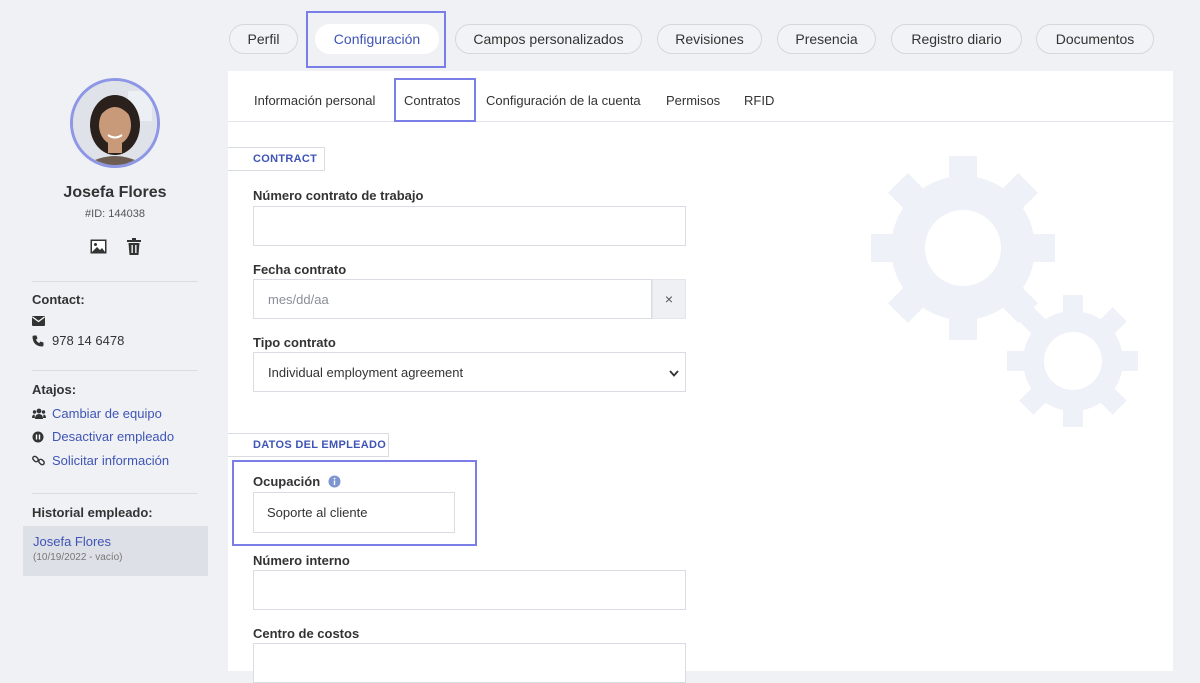  What do you see at coordinates (134, 246) in the screenshot?
I see `trash-icon` at bounding box center [134, 246].